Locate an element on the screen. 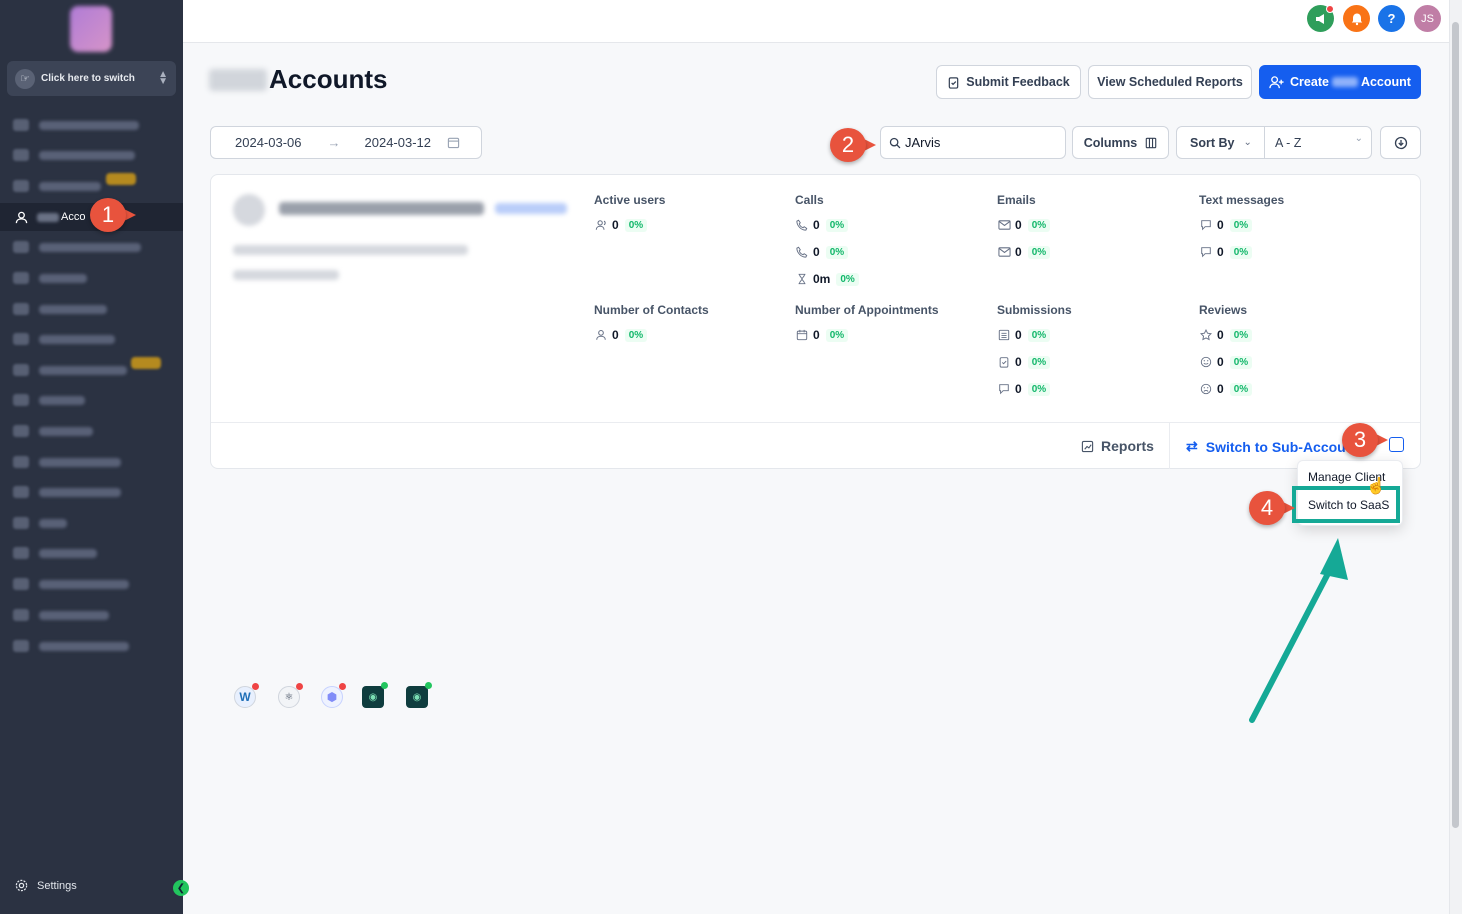  sidebar-item-partners is located at coordinates (91, 400).